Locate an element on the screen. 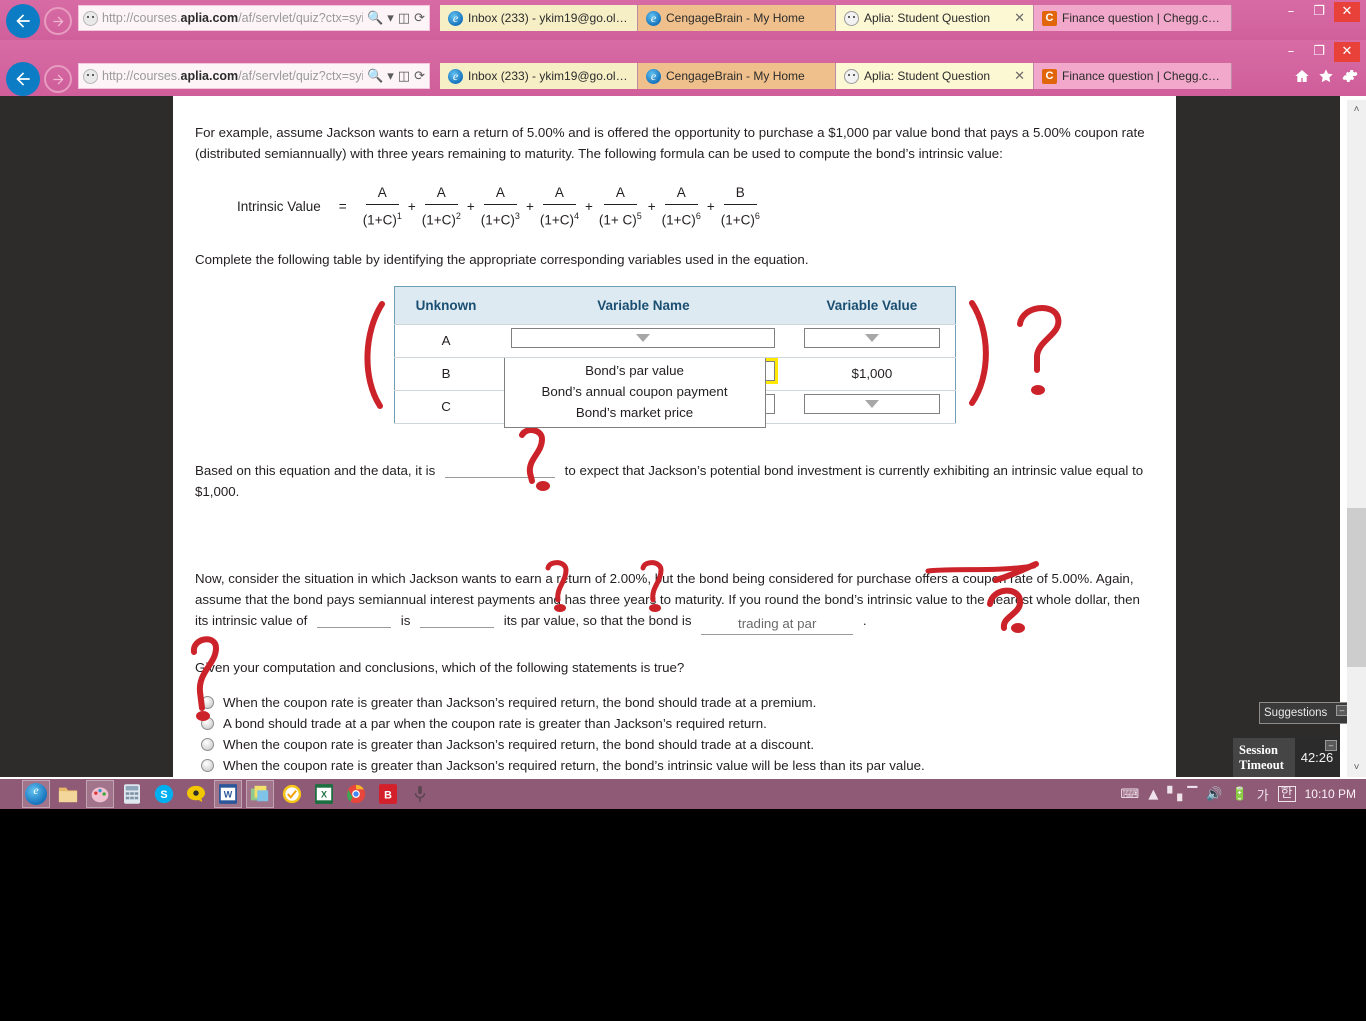  ghost-chevron-down-icon: ▾ is located at coordinates (390, 18).